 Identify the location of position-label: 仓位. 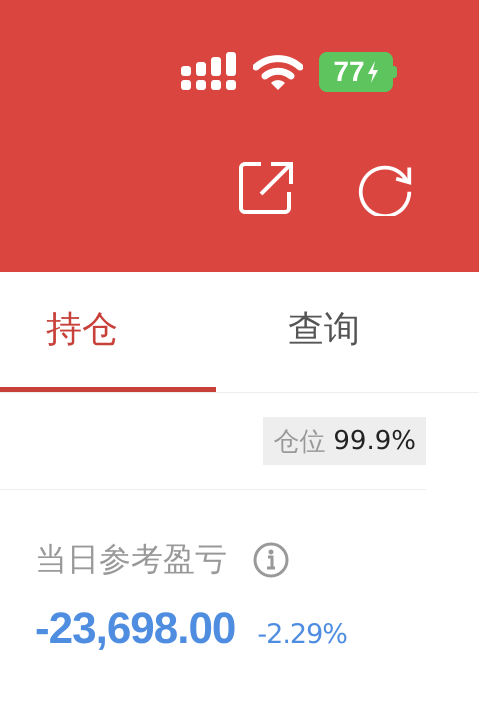
(299, 442).